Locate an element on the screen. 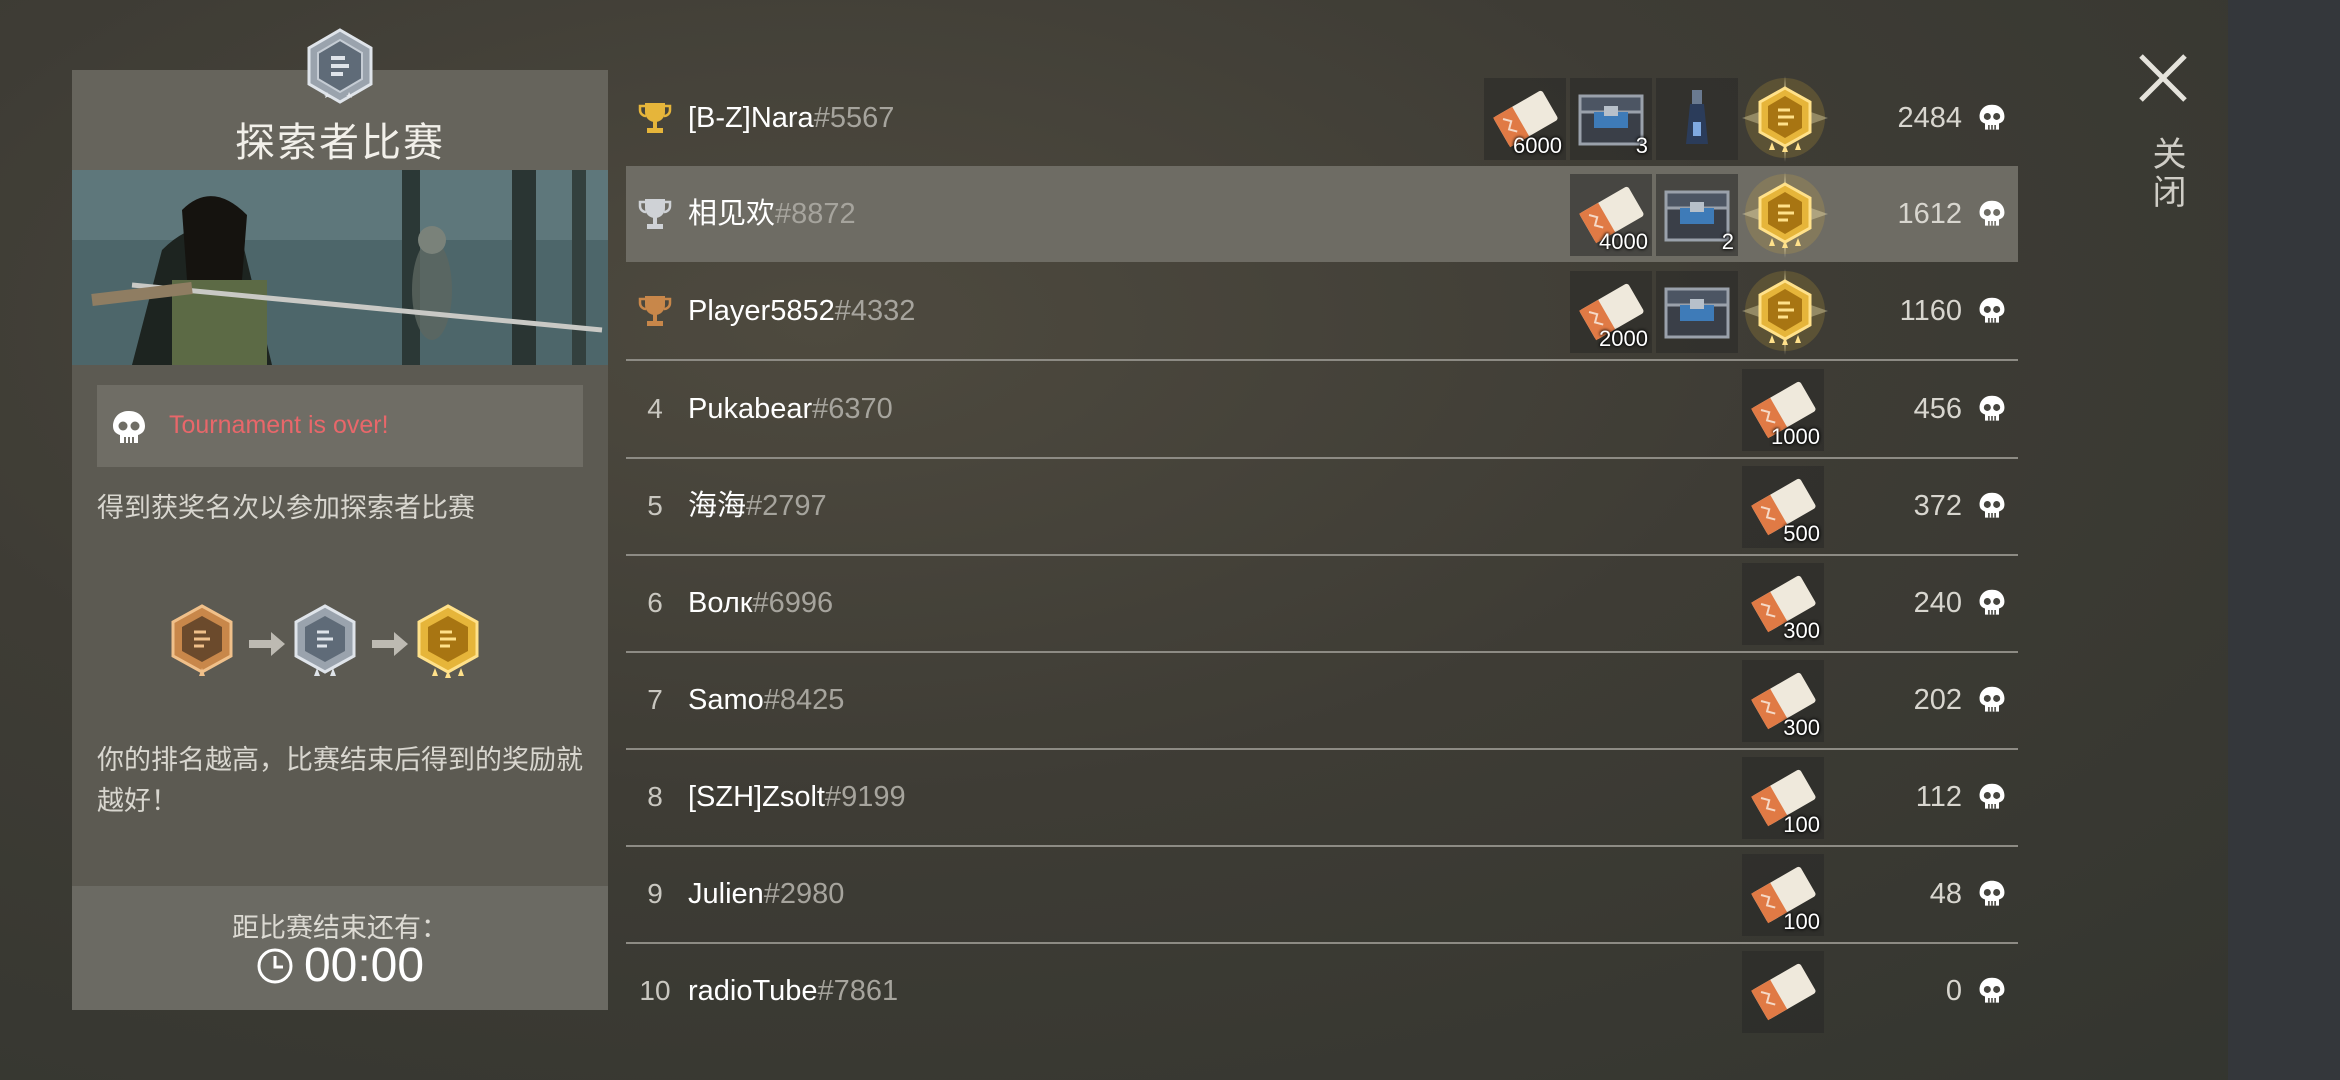 Image resolution: width=2340 pixels, height=1080 pixels. bronze-rank-badge-icon is located at coordinates (202, 640).